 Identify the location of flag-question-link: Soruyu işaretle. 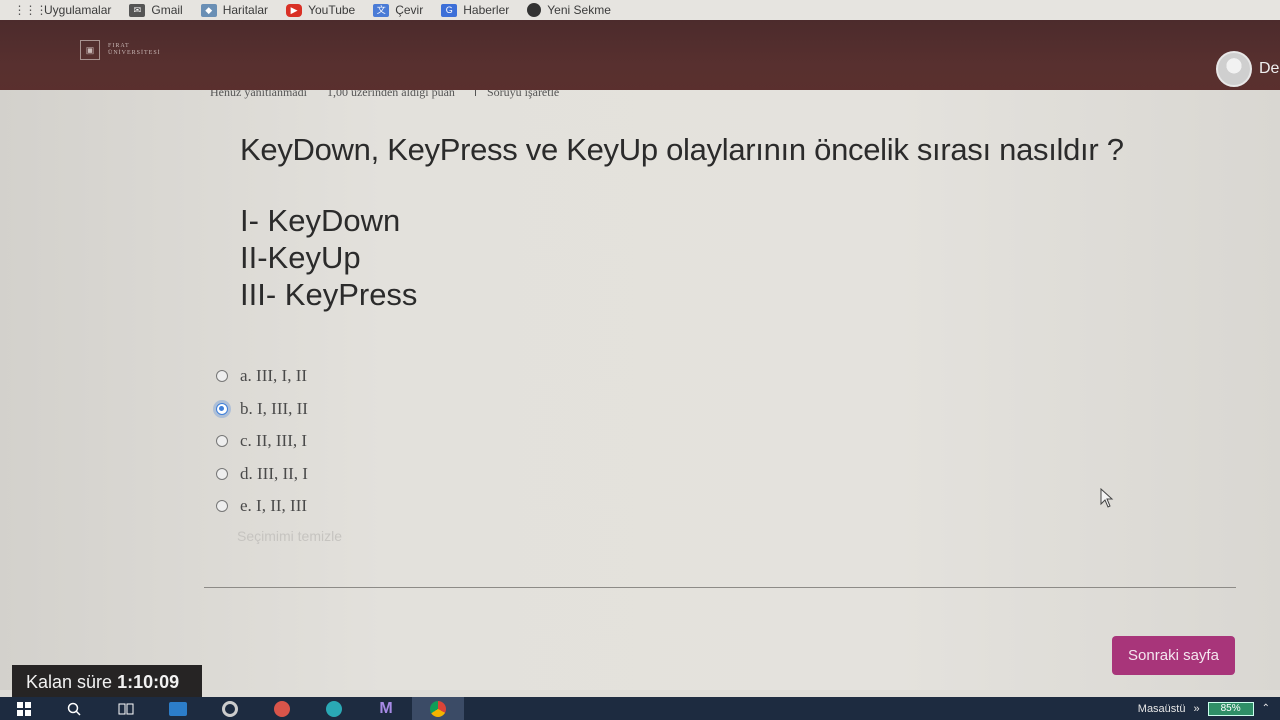
(517, 94).